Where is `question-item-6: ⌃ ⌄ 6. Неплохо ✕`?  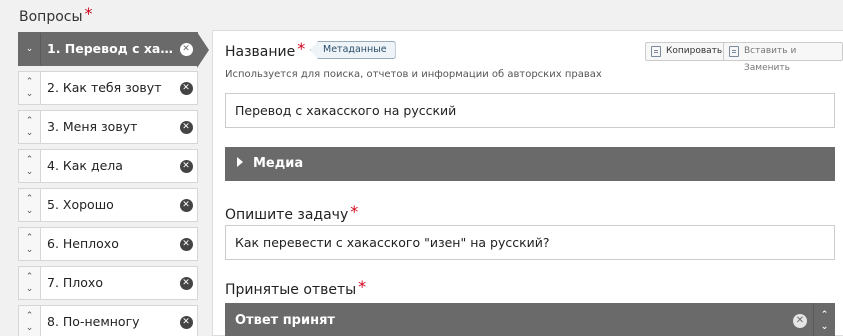 question-item-6: ⌃ ⌄ 6. Неплохо ✕ is located at coordinates (108, 244).